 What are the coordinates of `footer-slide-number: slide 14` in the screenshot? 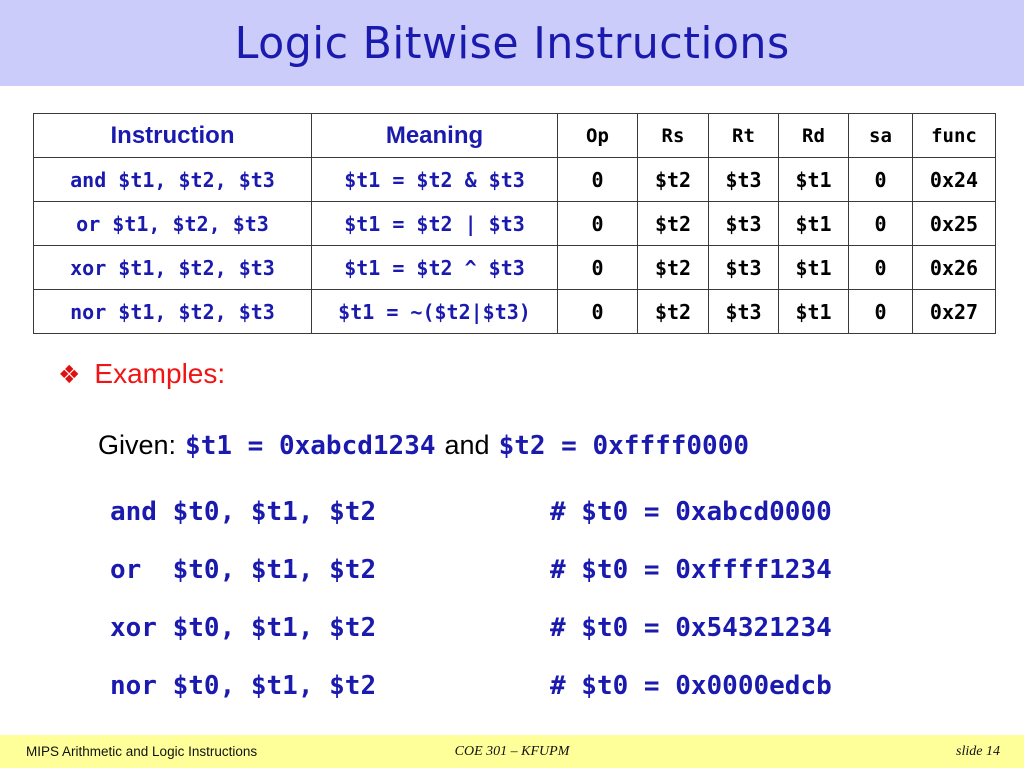 It's located at (978, 751).